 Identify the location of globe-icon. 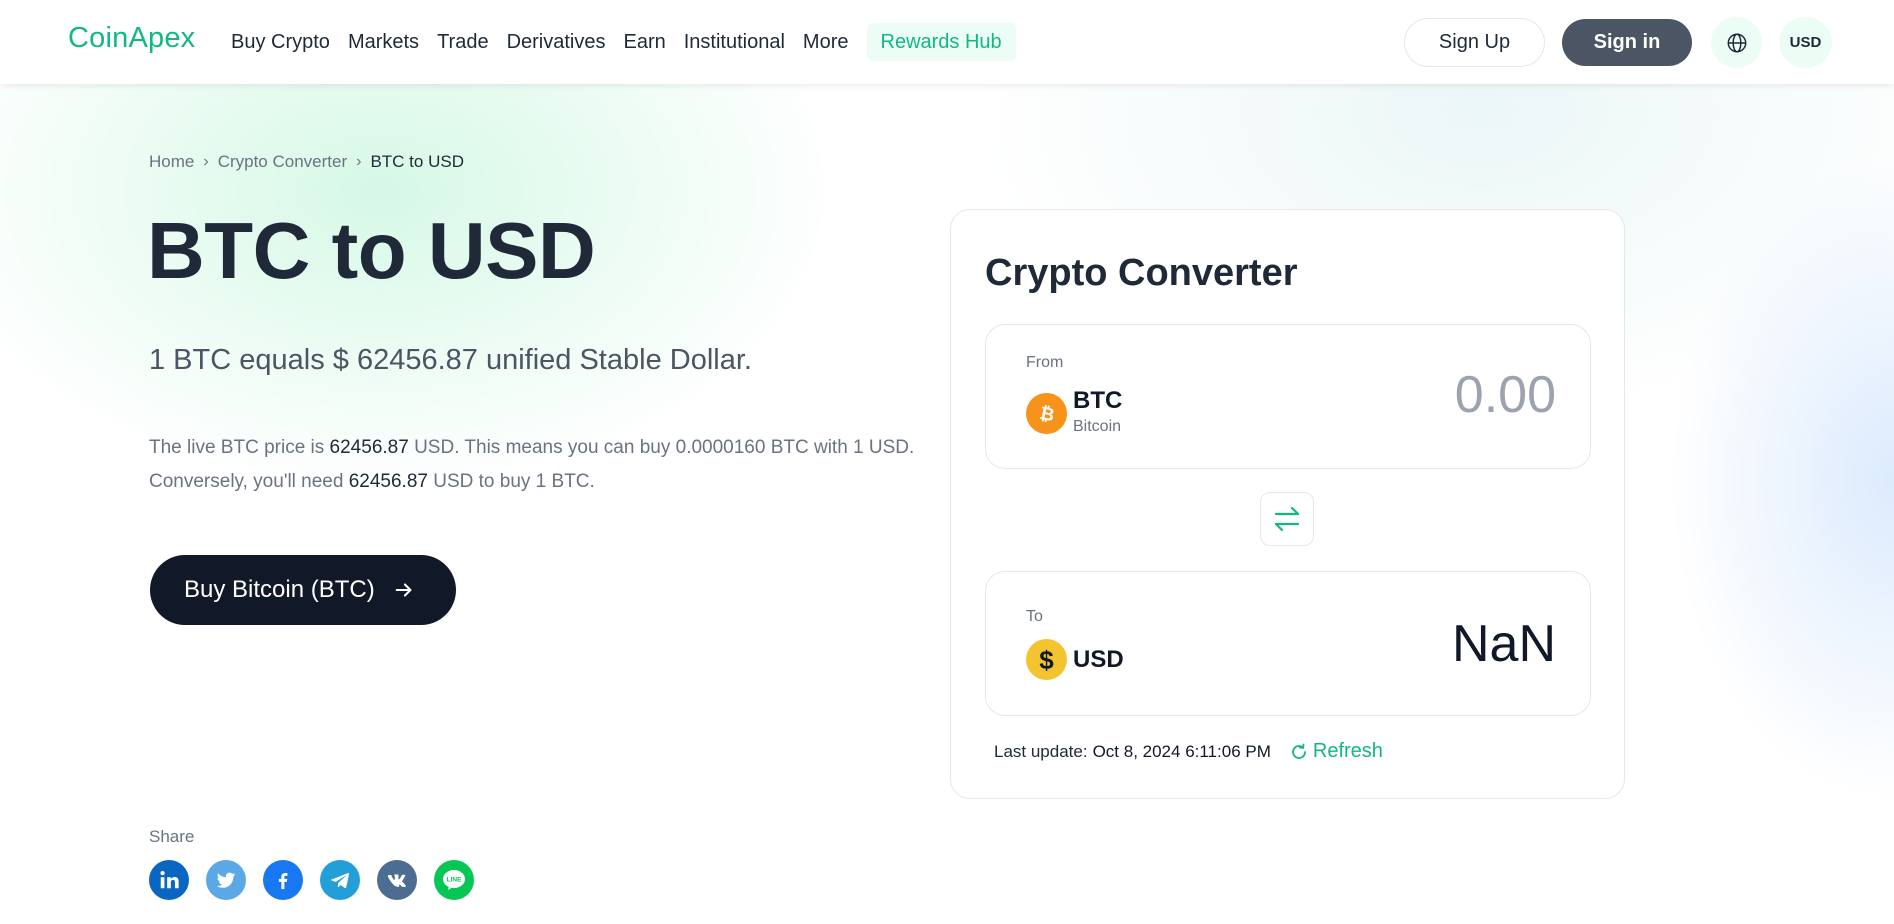
(1736, 42).